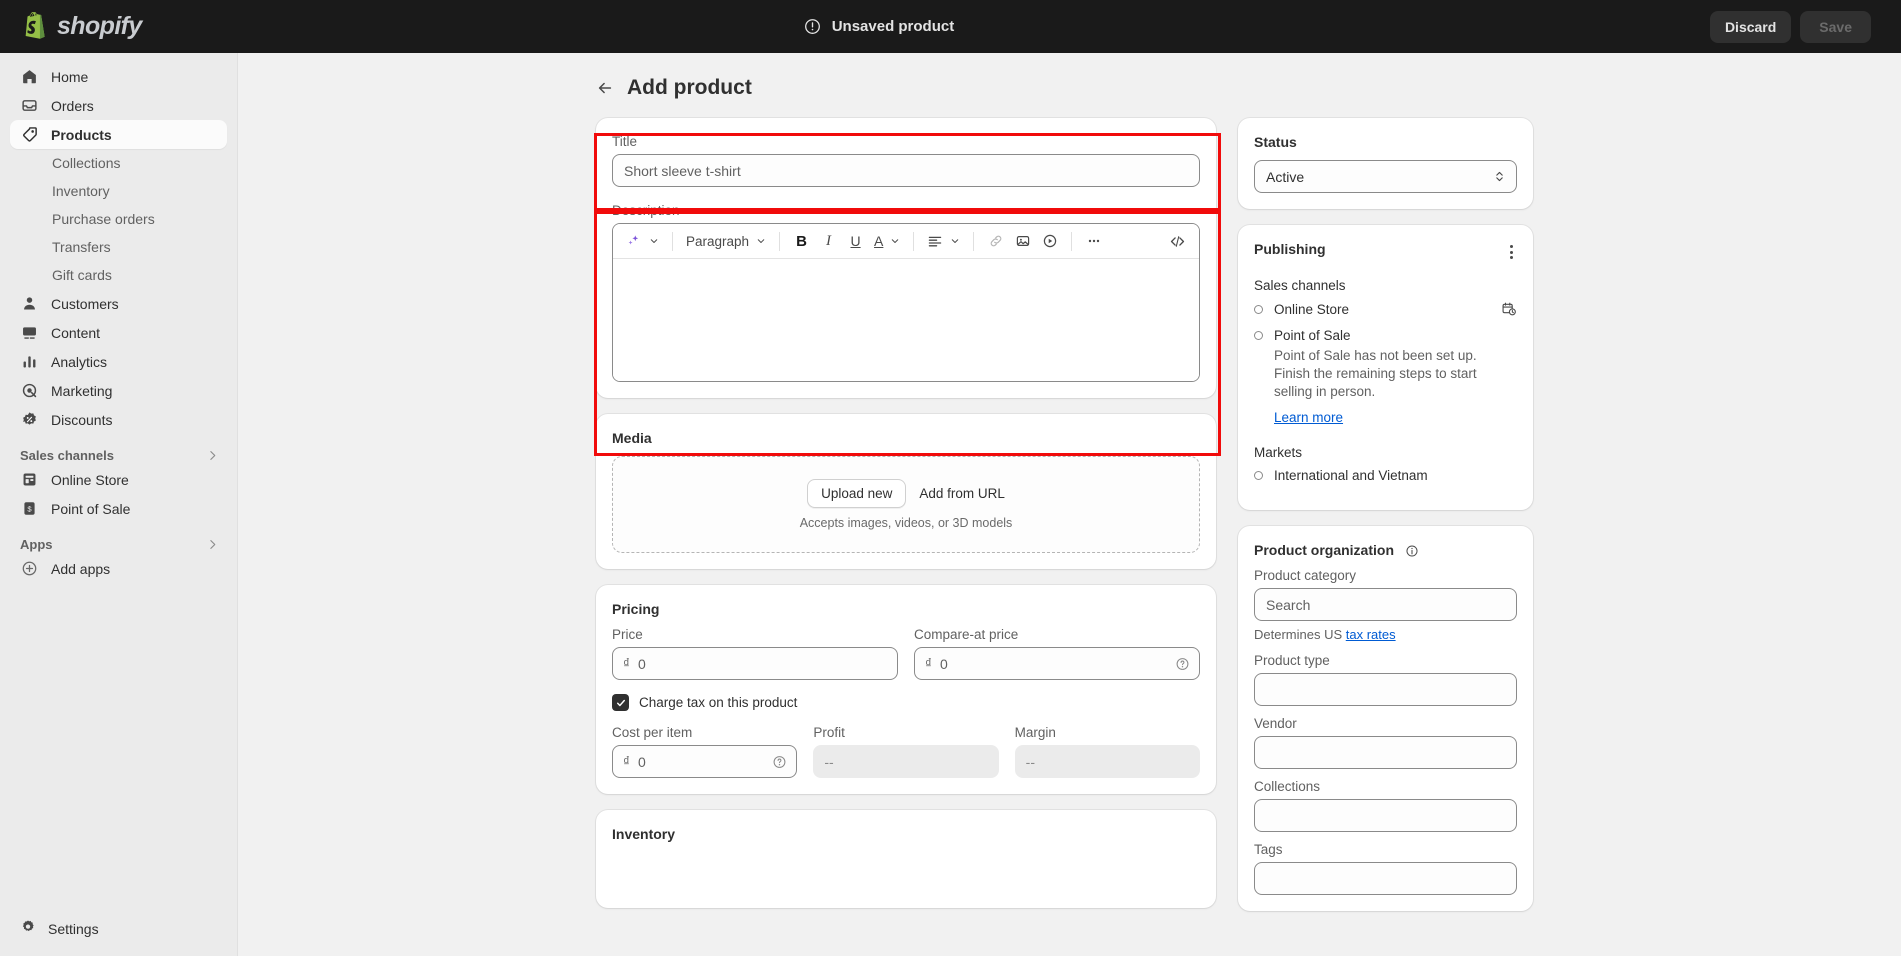  I want to click on inventory-card-title: Inventory, so click(644, 834).